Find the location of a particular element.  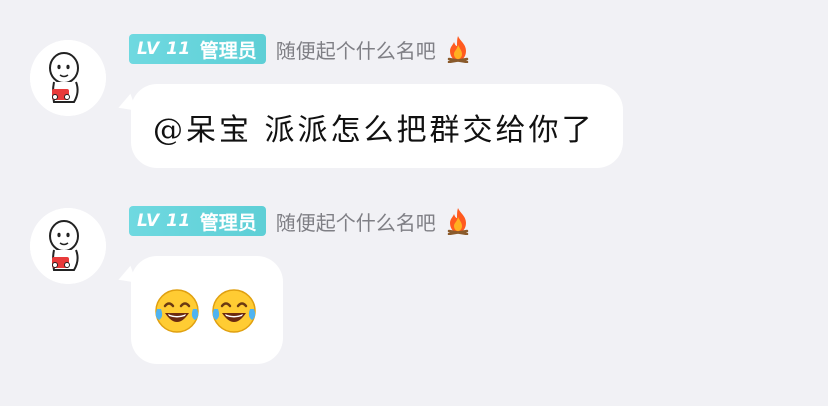

message-text: @呆宝 派派怎么把群交给你了 is located at coordinates (374, 130).